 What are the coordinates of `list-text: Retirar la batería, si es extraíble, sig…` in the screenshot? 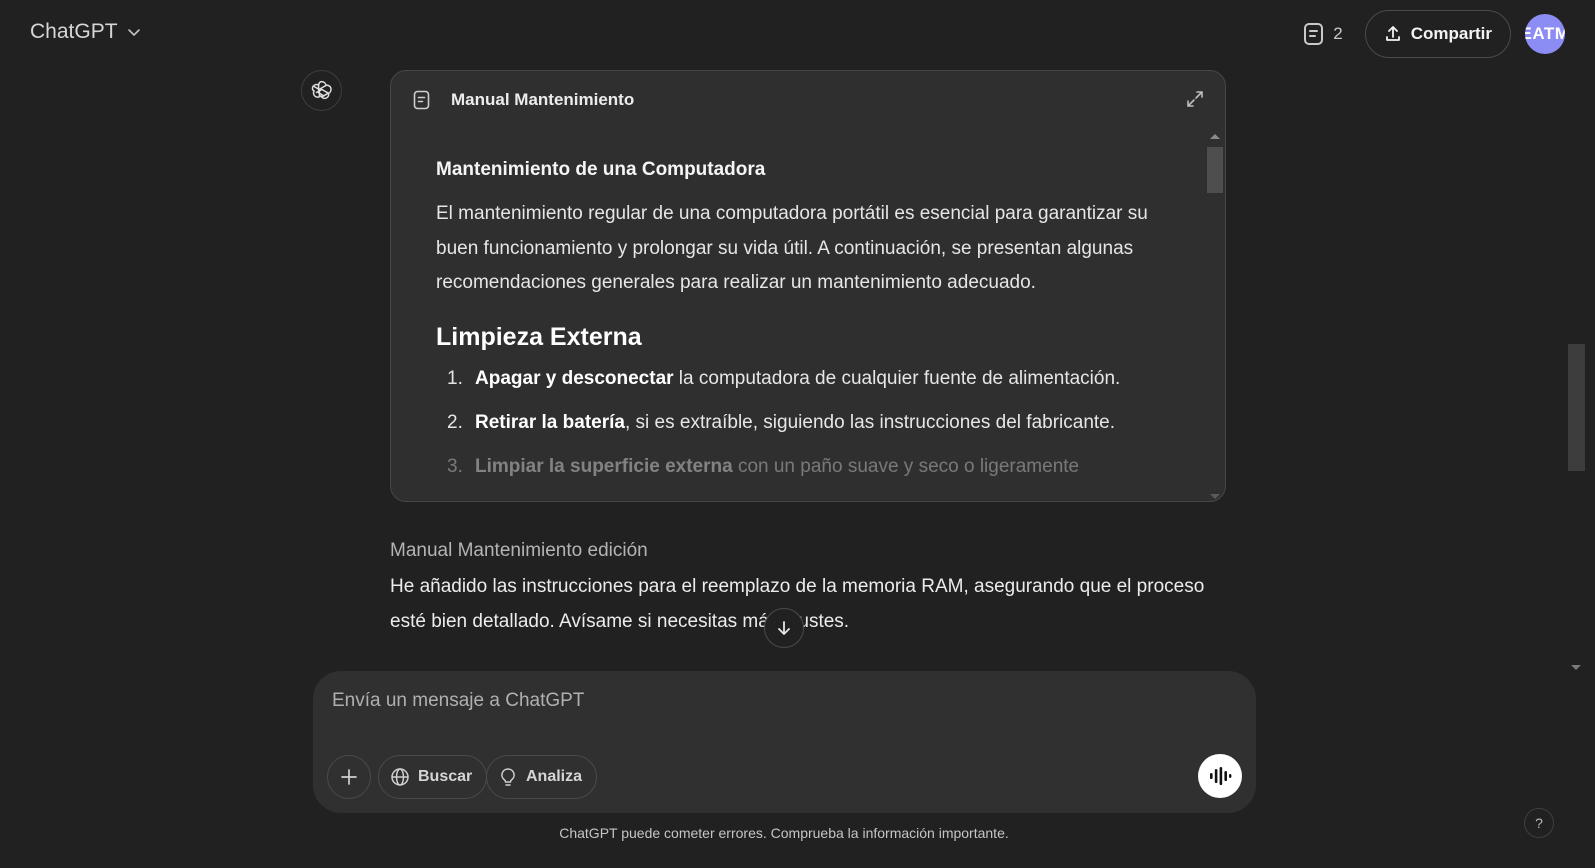 It's located at (795, 423).